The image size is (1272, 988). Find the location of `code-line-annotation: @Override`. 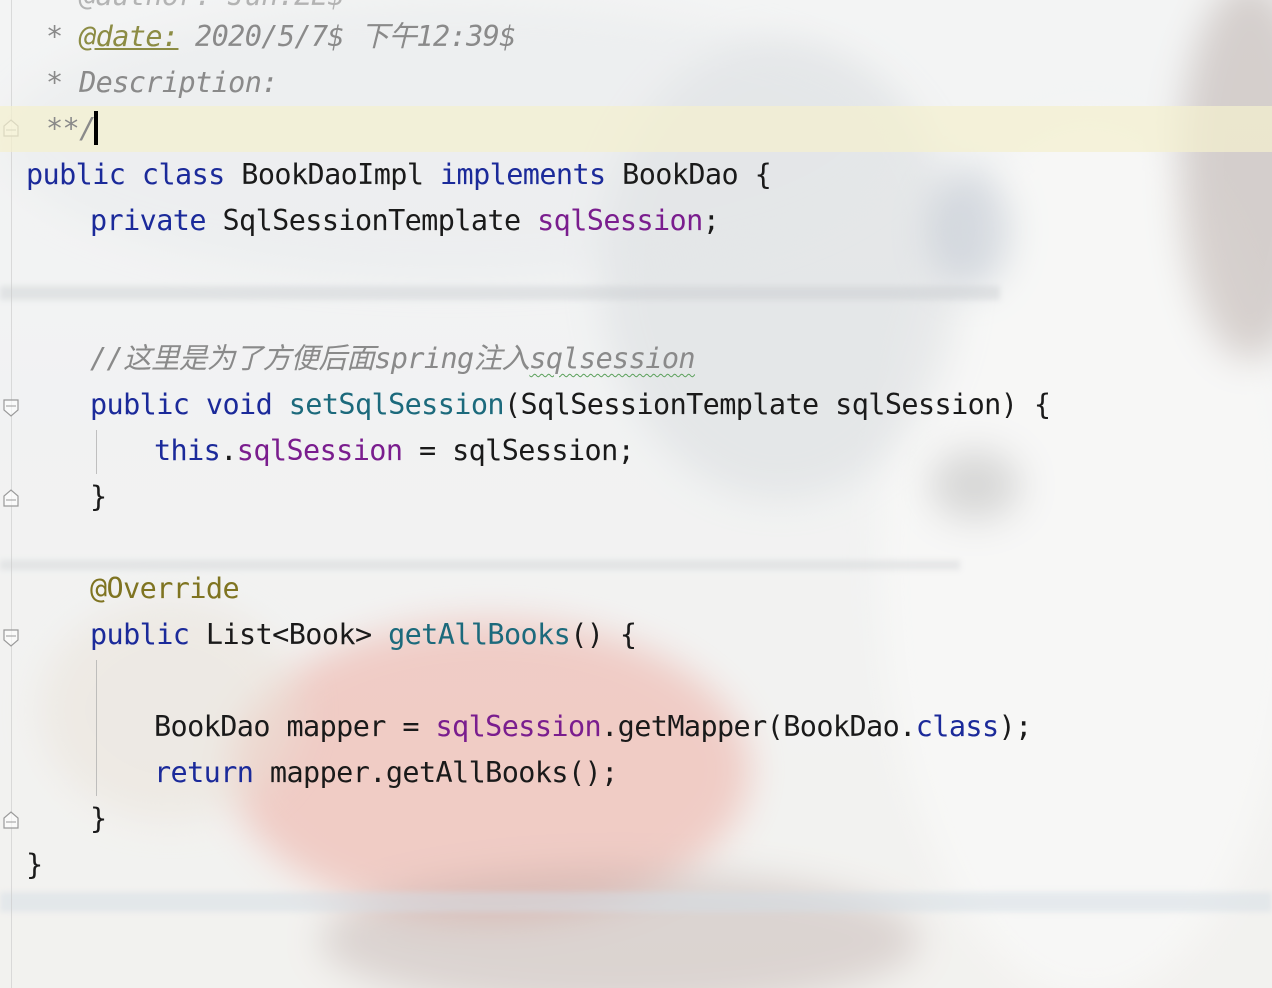

code-line-annotation: @Override is located at coordinates (165, 589).